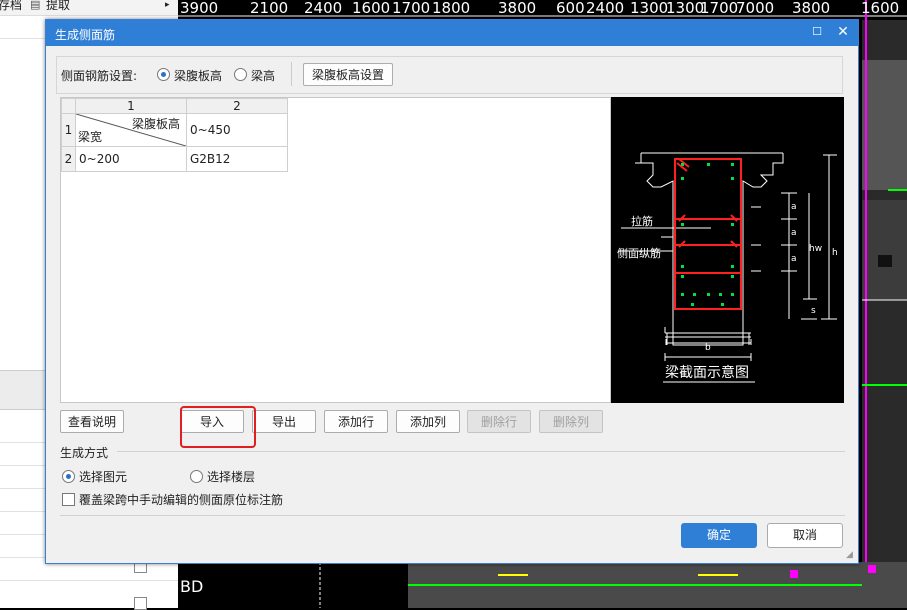 This screenshot has width=907, height=610. What do you see at coordinates (570, 8) in the screenshot?
I see `dimension-label: 600` at bounding box center [570, 8].